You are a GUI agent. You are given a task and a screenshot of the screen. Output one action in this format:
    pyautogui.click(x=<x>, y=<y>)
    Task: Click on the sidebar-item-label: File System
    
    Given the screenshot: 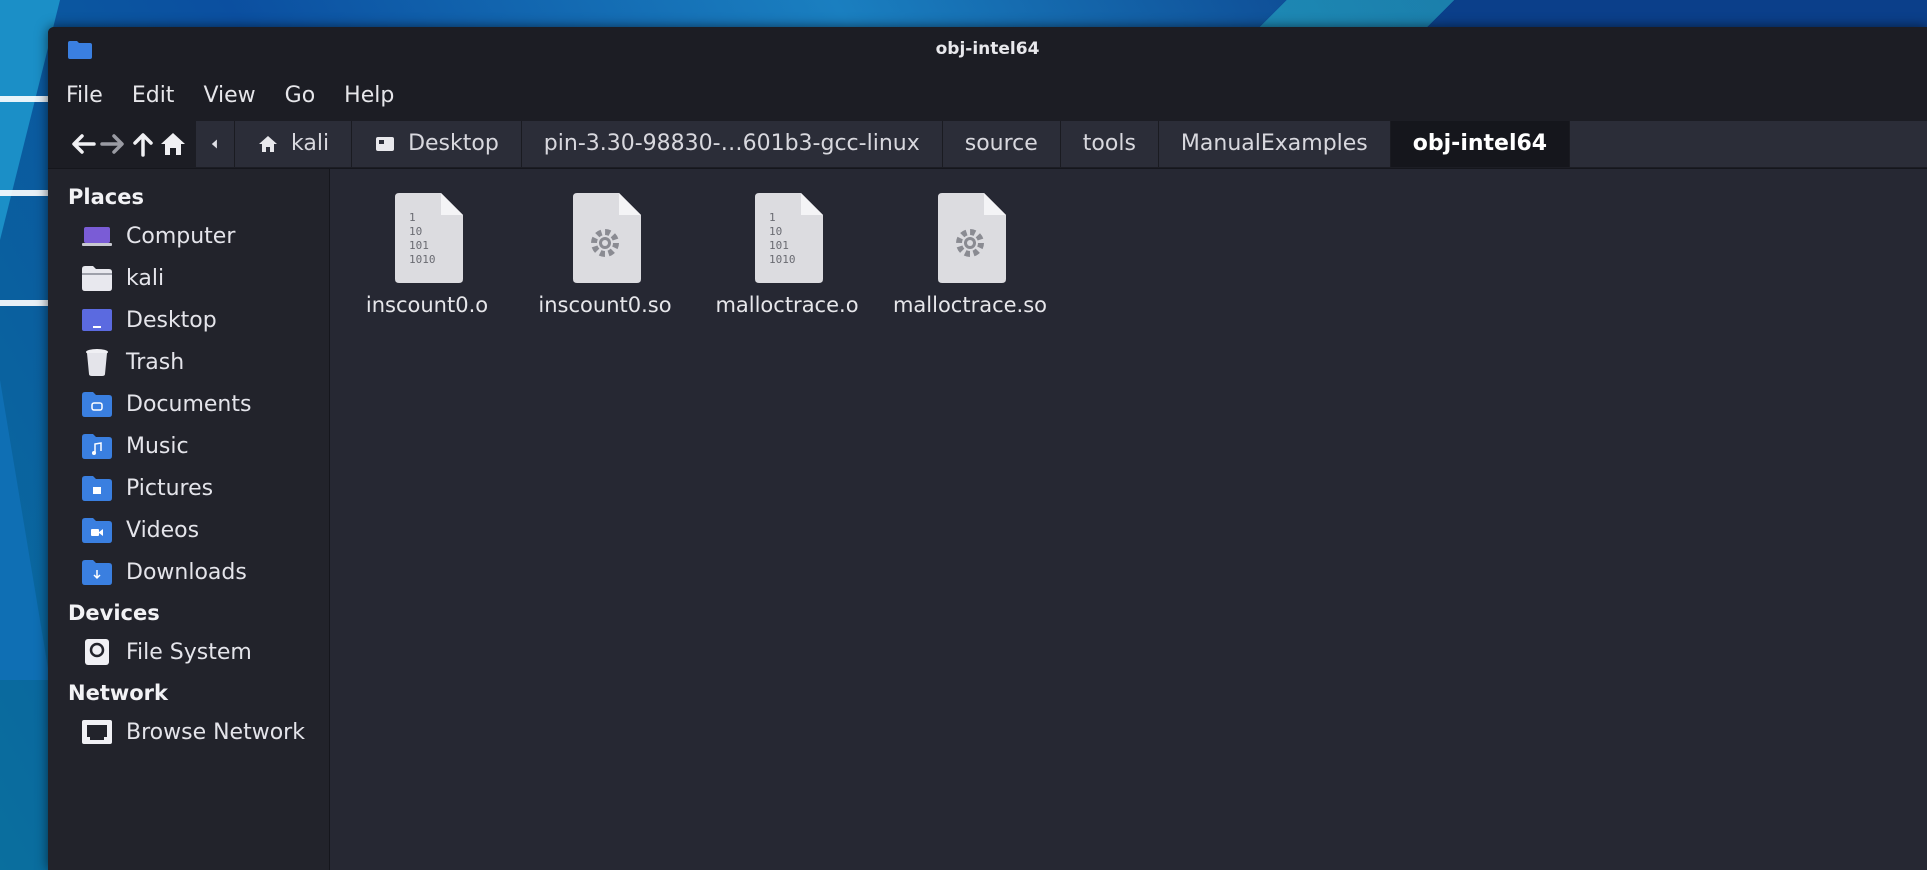 What is the action you would take?
    pyautogui.click(x=189, y=652)
    